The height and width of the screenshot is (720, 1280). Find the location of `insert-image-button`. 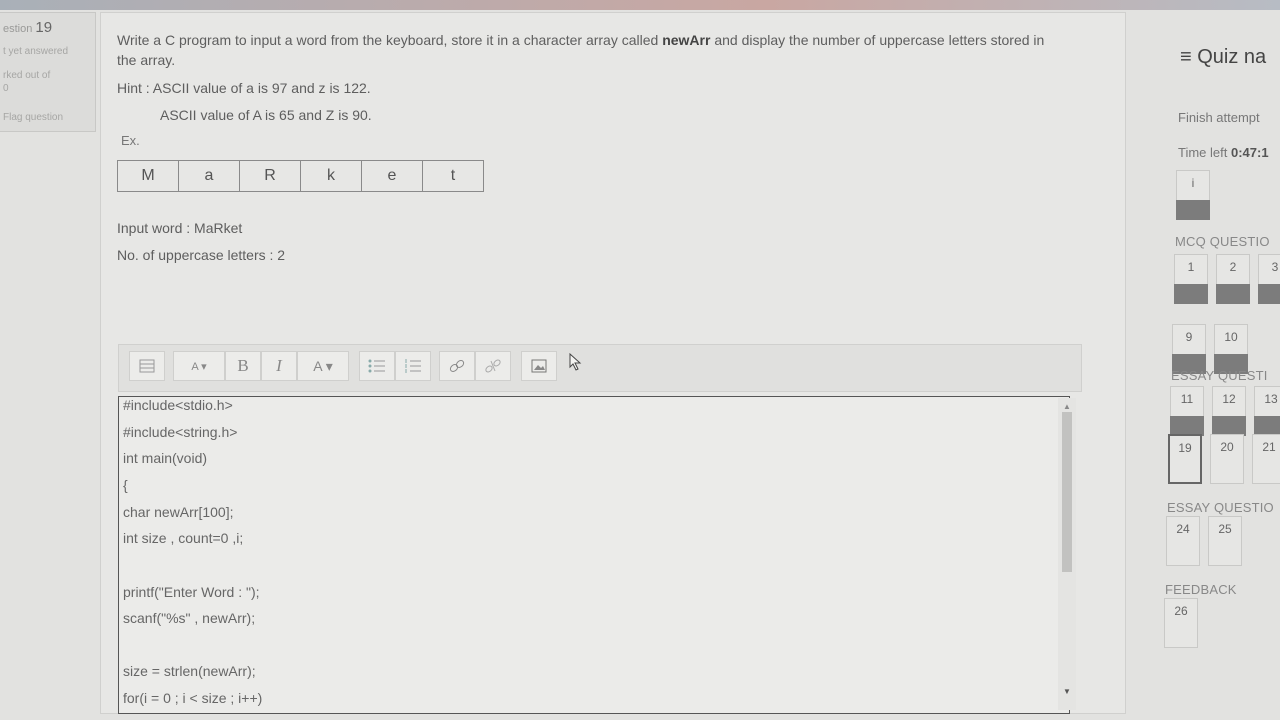

insert-image-button is located at coordinates (539, 366).